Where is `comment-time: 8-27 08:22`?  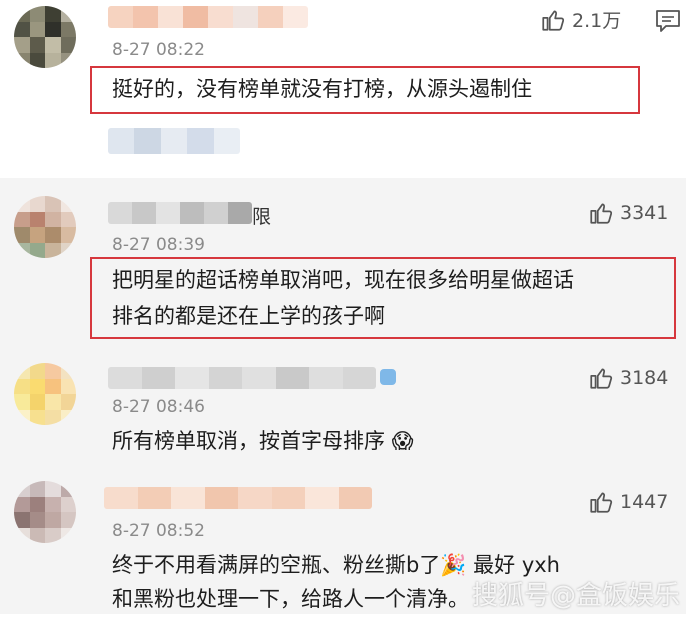 comment-time: 8-27 08:22 is located at coordinates (158, 50).